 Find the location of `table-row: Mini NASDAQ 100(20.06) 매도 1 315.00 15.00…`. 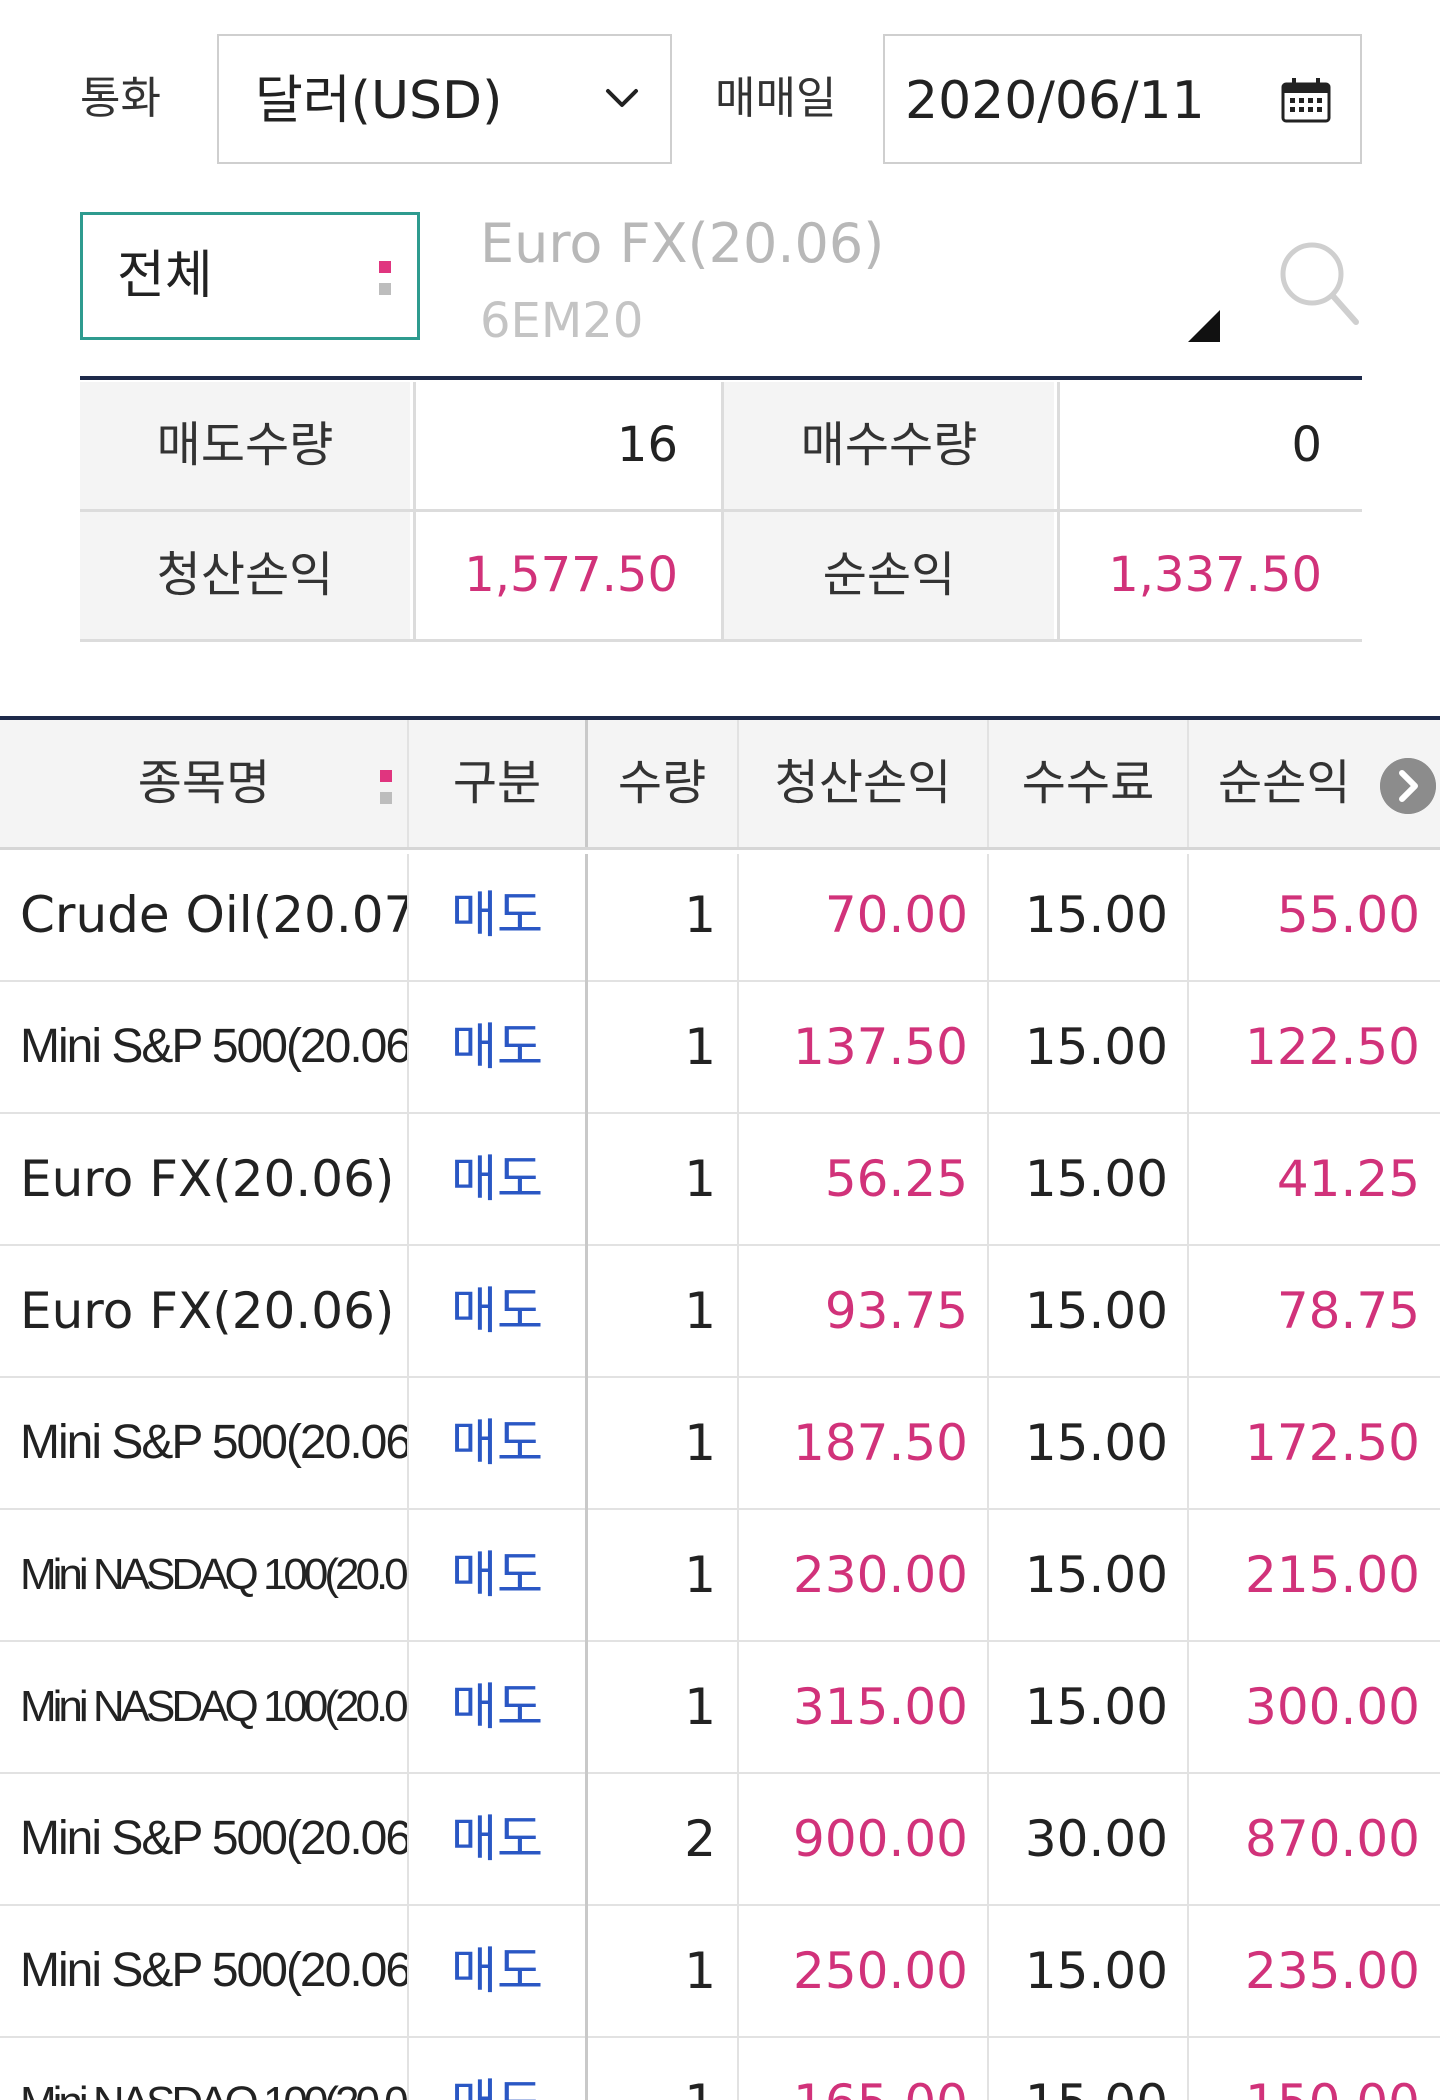

table-row: Mini NASDAQ 100(20.06) 매도 1 315.00 15.00… is located at coordinates (720, 1708).